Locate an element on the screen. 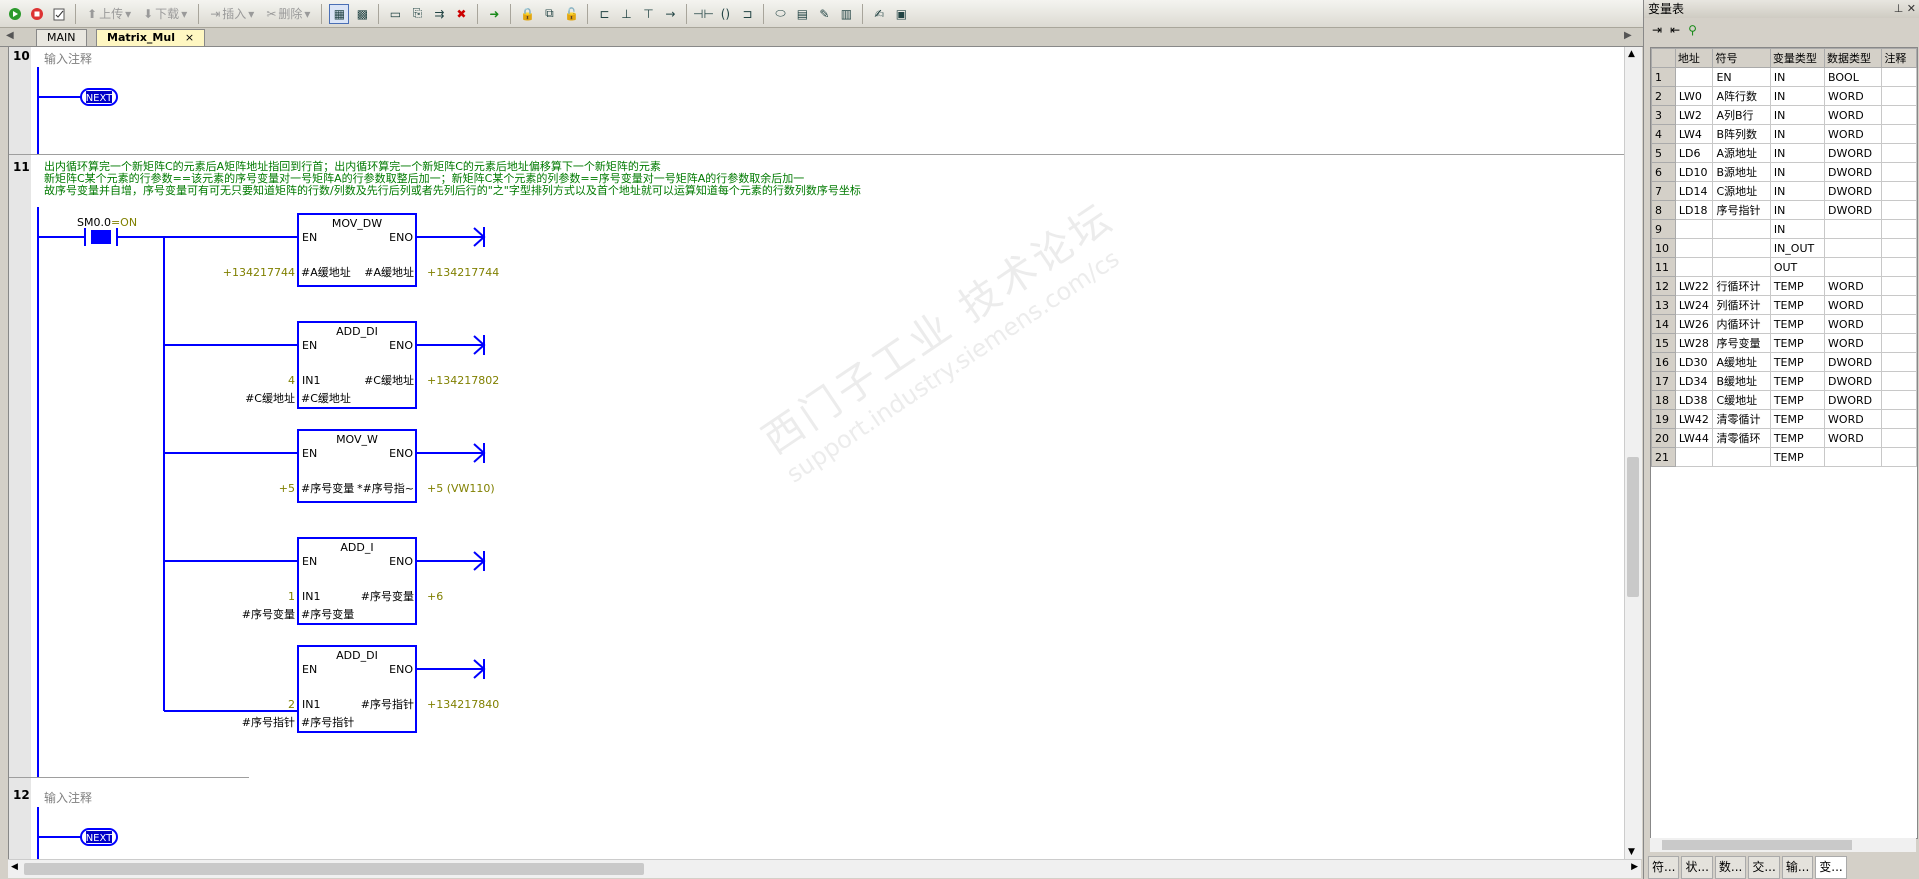  table-row: 16 LD30 A缓地址 TEMP DWORD is located at coordinates (1784, 362).